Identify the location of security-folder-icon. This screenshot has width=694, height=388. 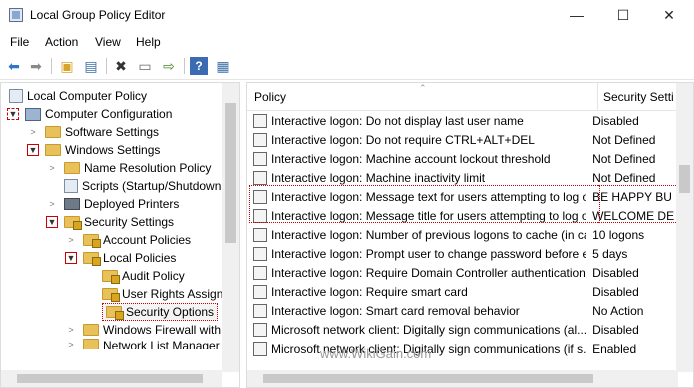
(115, 313).